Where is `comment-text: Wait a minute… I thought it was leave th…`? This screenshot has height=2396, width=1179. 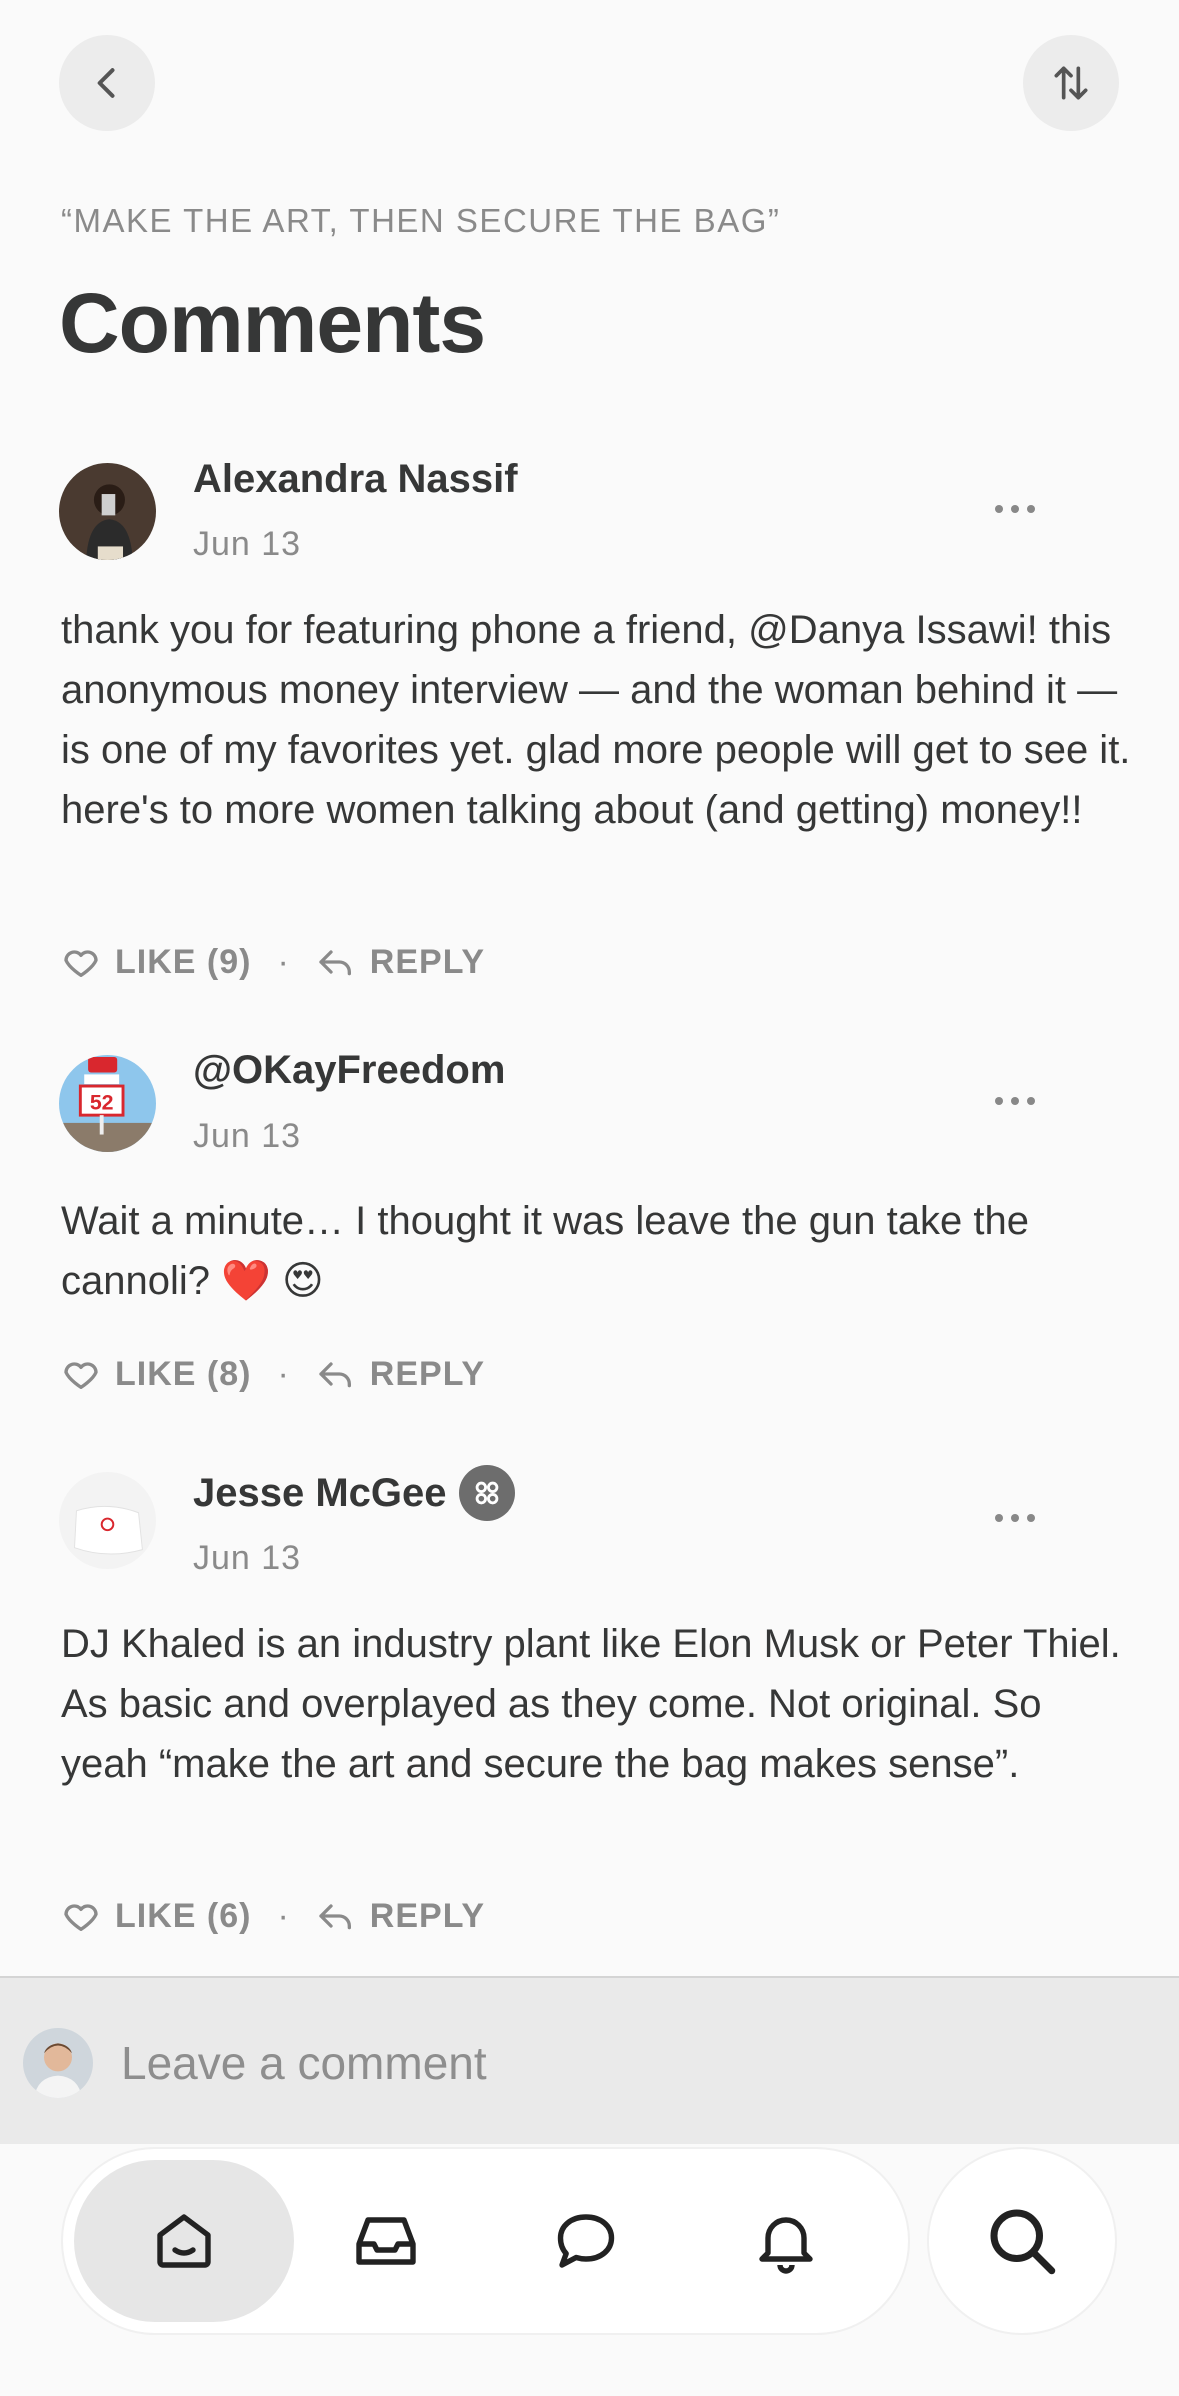 comment-text: Wait a minute… I thought it was leave th… is located at coordinates (545, 1251).